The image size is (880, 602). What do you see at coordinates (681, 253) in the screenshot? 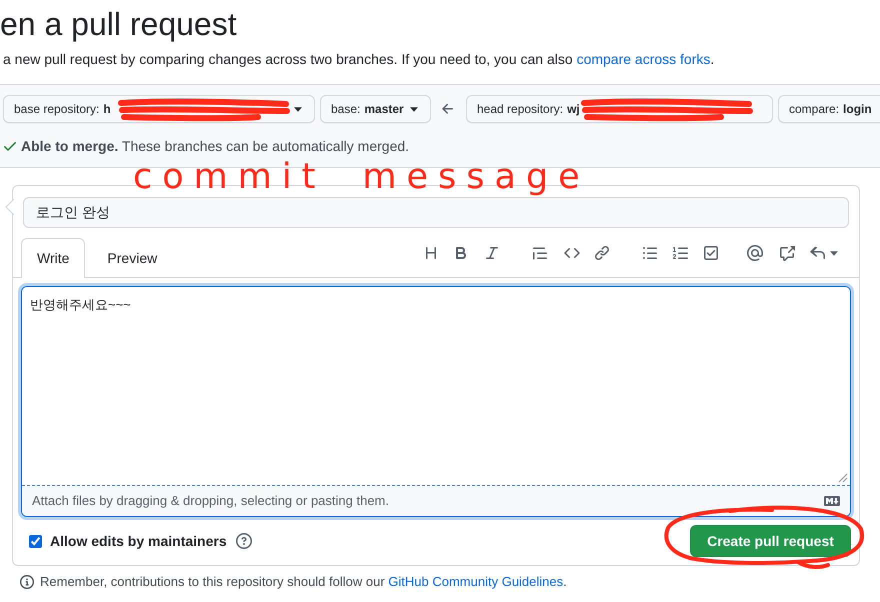
I see `numbered-list-icon` at bounding box center [681, 253].